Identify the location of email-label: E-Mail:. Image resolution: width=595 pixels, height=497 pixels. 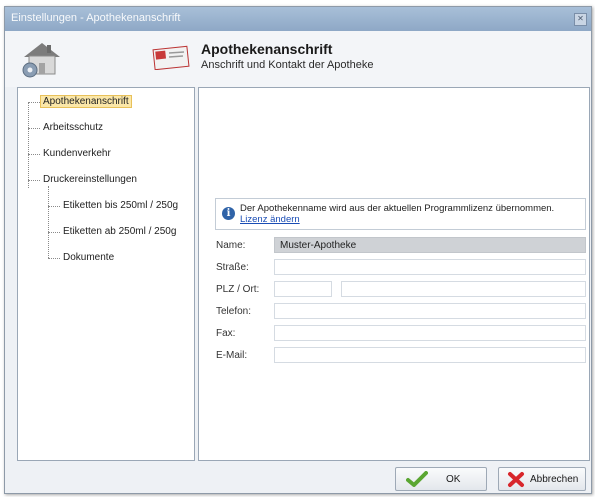
(232, 355).